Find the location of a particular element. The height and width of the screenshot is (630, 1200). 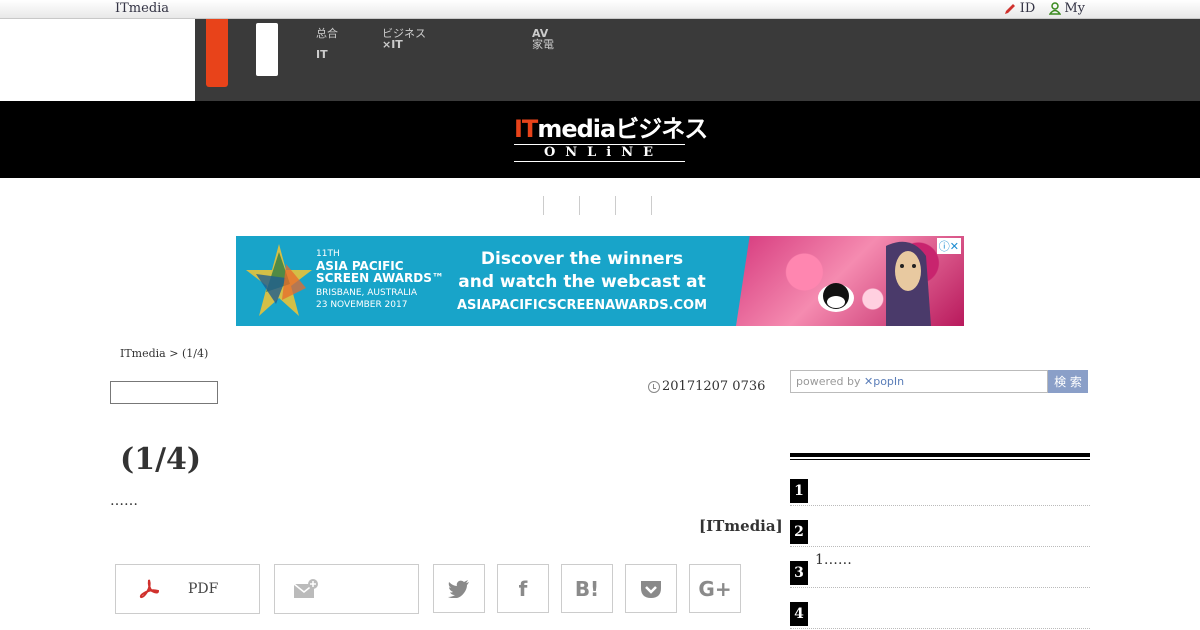

logo-media: media is located at coordinates (576, 129).